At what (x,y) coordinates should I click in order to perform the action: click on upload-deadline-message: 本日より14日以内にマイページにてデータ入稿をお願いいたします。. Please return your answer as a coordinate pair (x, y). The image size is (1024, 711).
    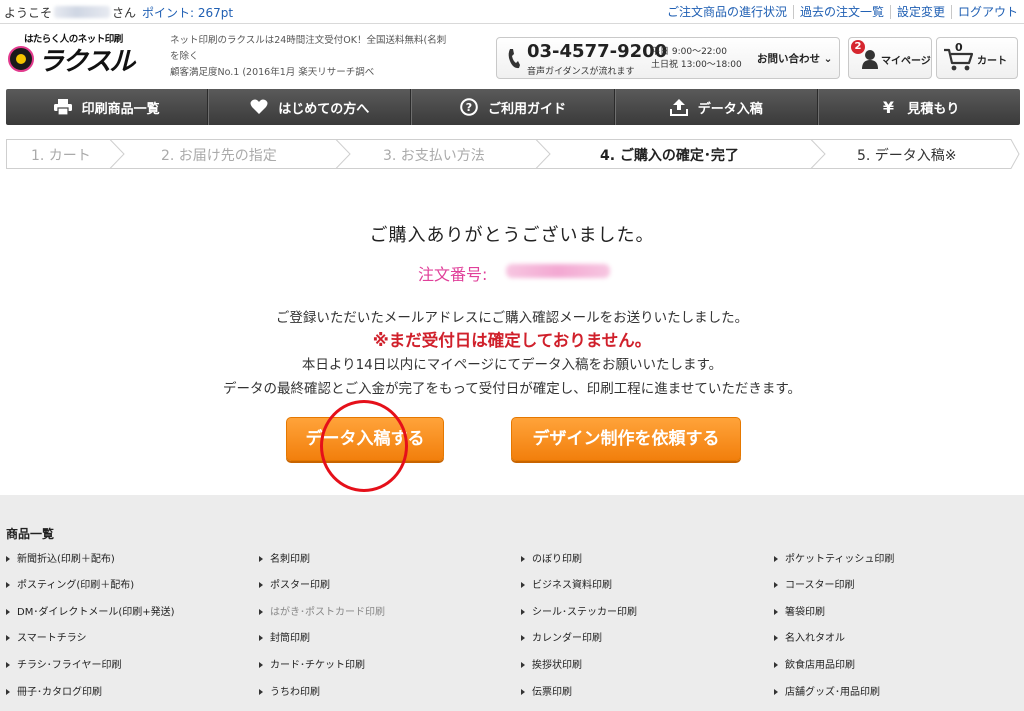
    Looking at the image, I should click on (512, 365).